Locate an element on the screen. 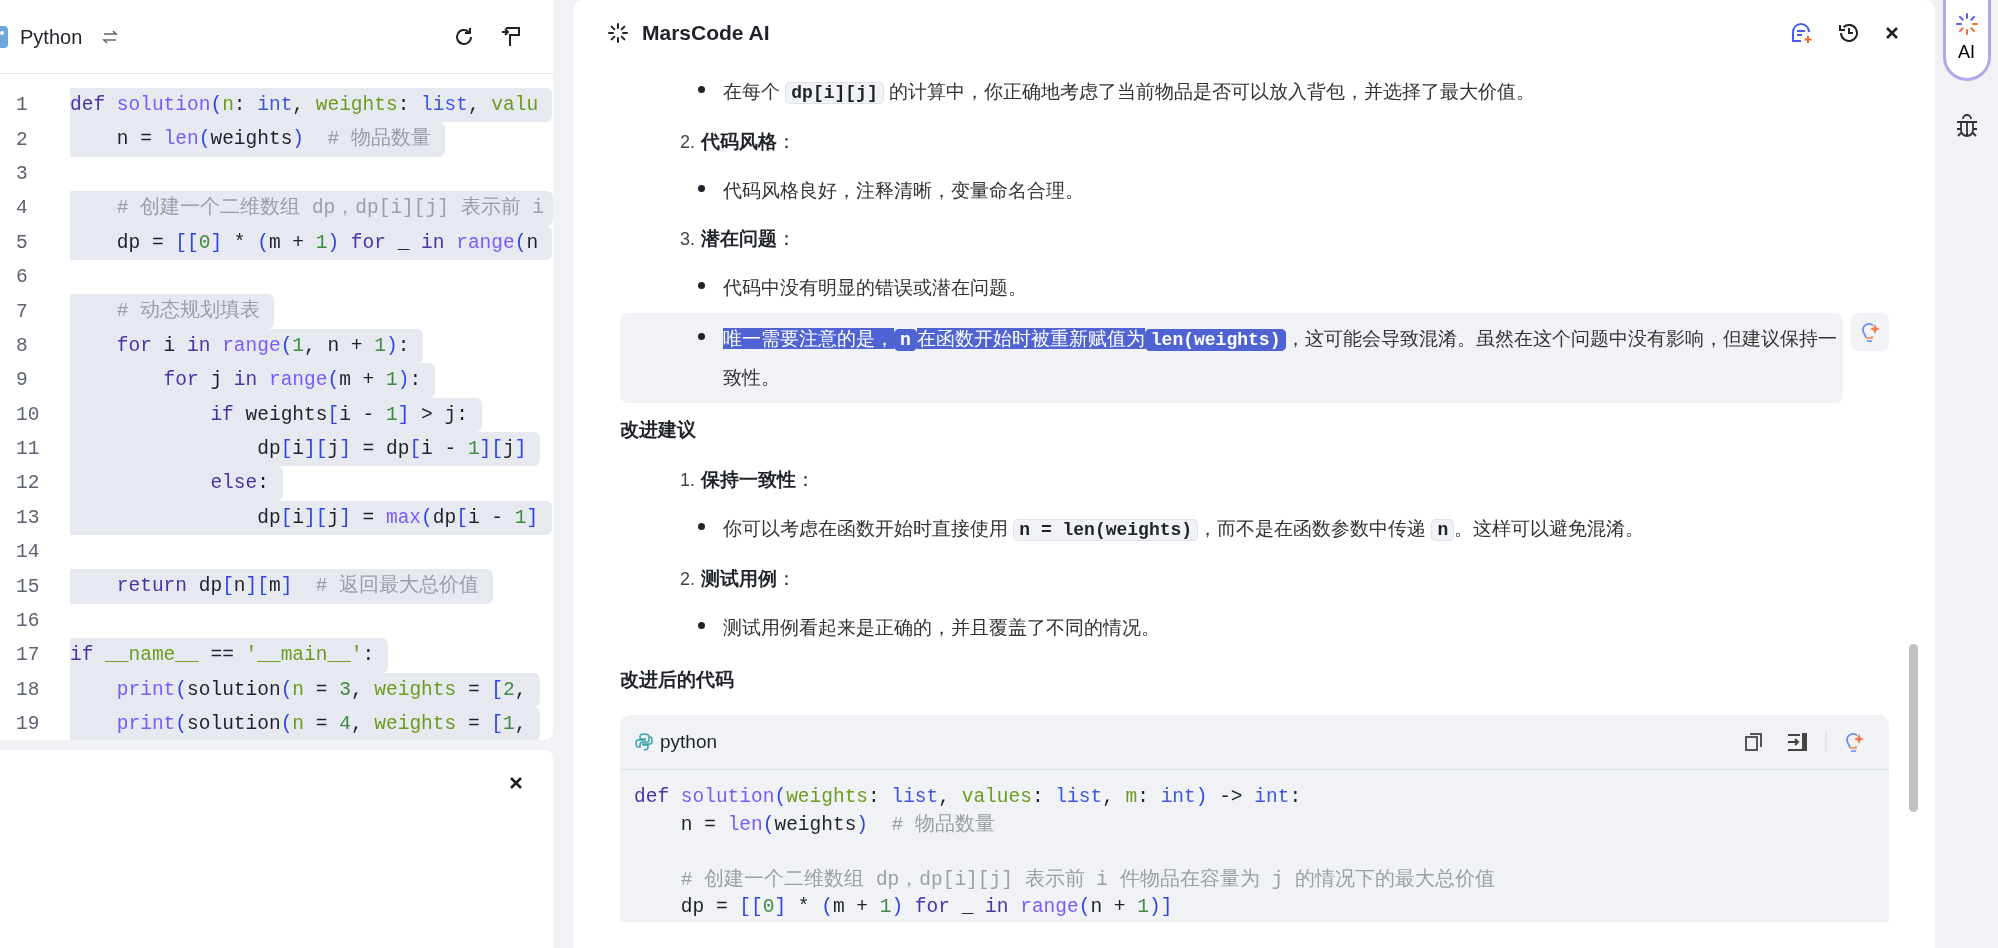  line-number: 9 is located at coordinates (22, 380).